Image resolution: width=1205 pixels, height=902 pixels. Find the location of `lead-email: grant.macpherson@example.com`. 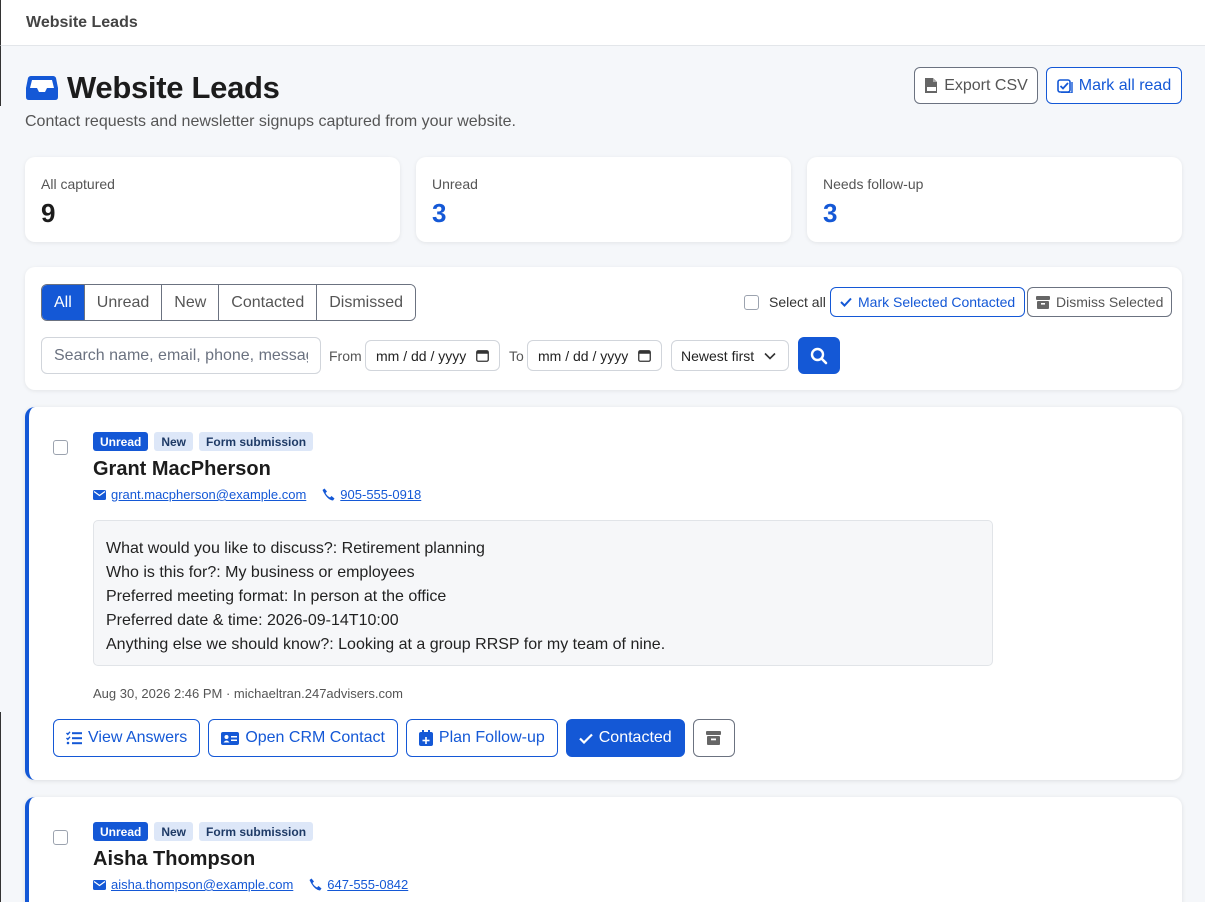

lead-email: grant.macpherson@example.com is located at coordinates (209, 494).